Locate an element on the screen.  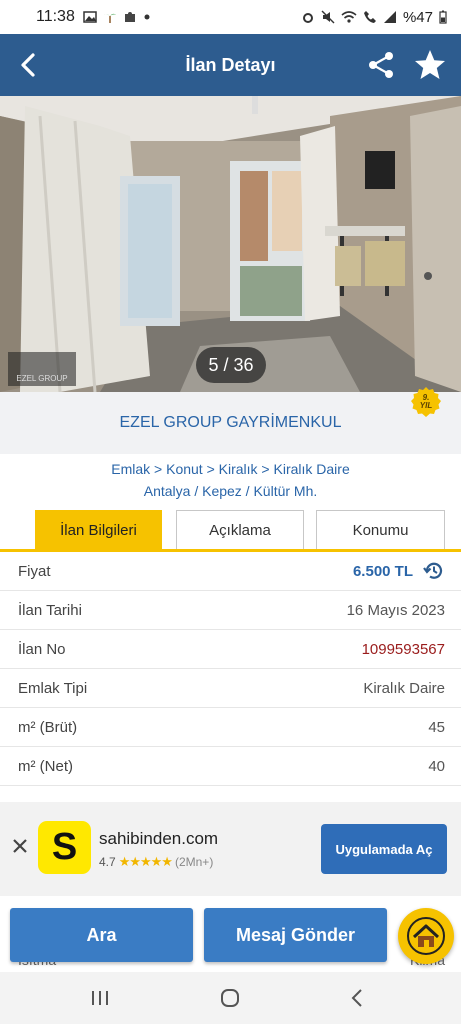
detail-label: Fiyat is located at coordinates (34, 571).